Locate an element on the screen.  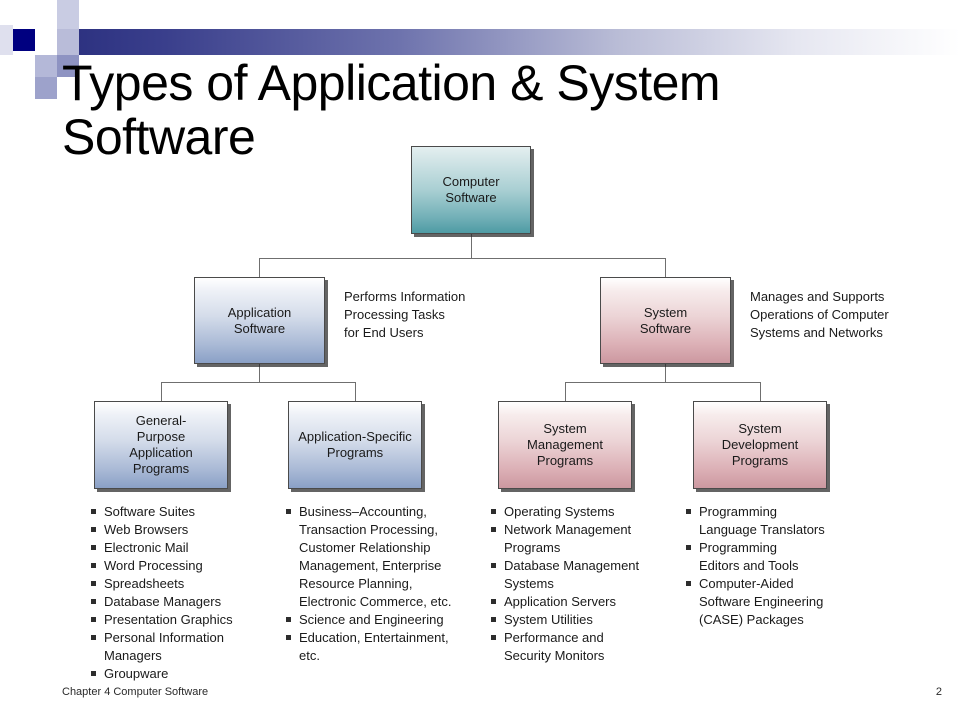
node-computer-software: Computer Software is located at coordinates (471, 190).